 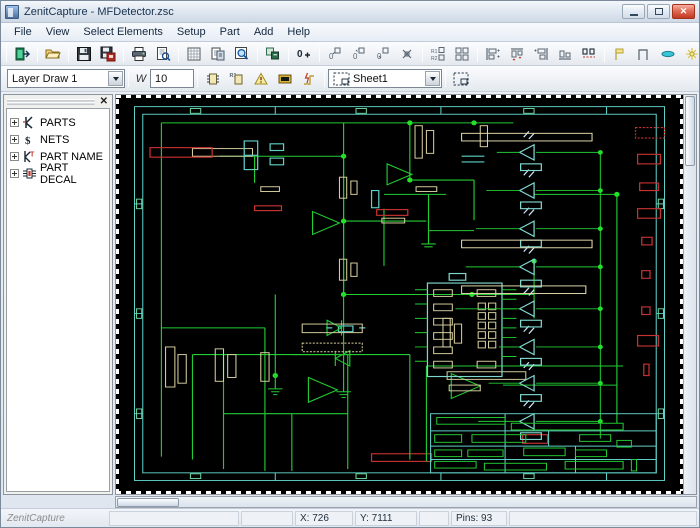 I want to click on status-pin-count: Pins: 93, so click(x=479, y=518).